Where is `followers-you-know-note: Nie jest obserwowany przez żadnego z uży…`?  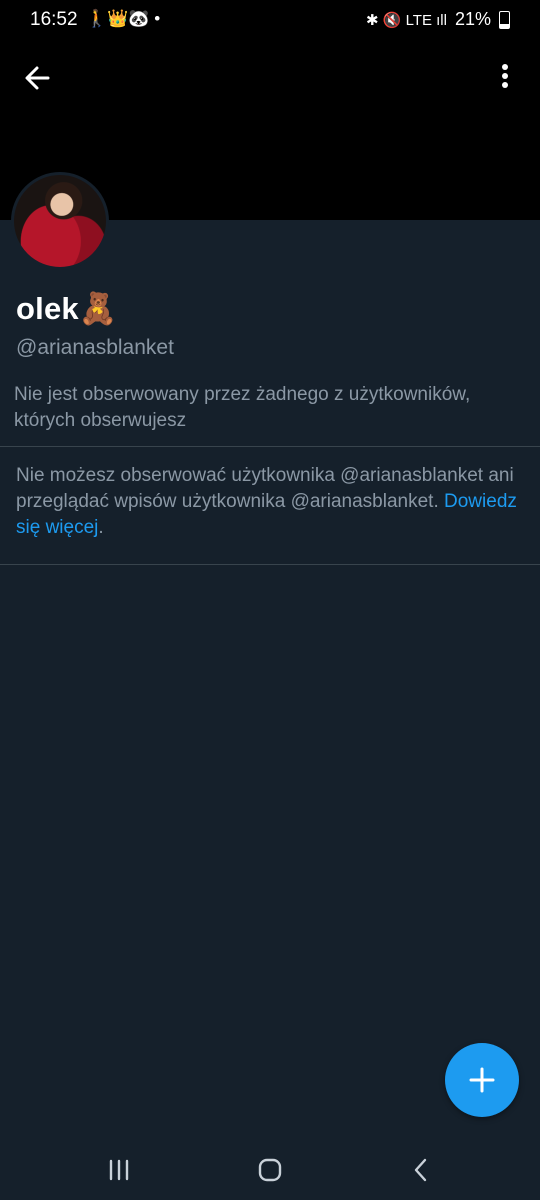 followers-you-know-note: Nie jest obserwowany przez żadnego z uży… is located at coordinates (242, 407).